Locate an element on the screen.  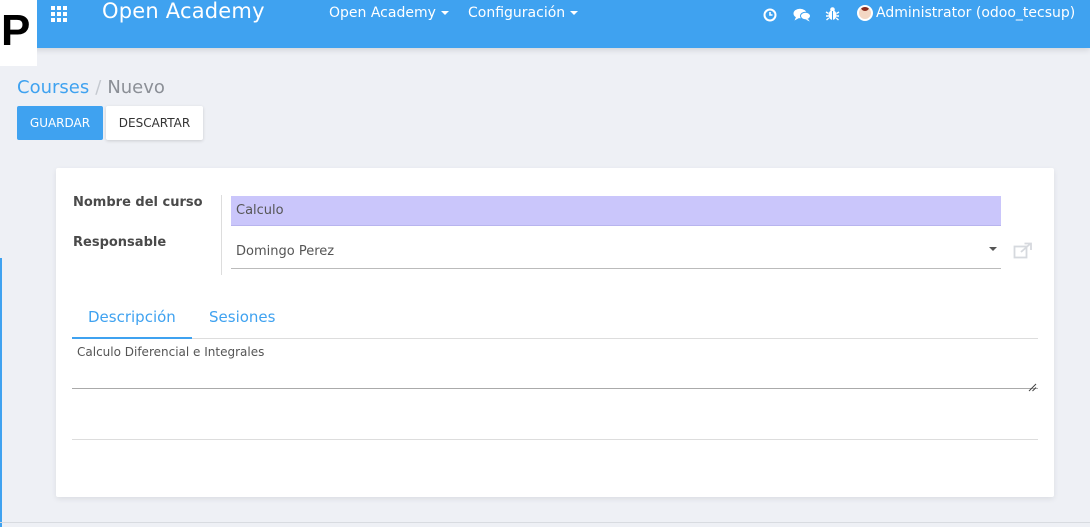
menu-configuracion-label: Configuración is located at coordinates (517, 13).